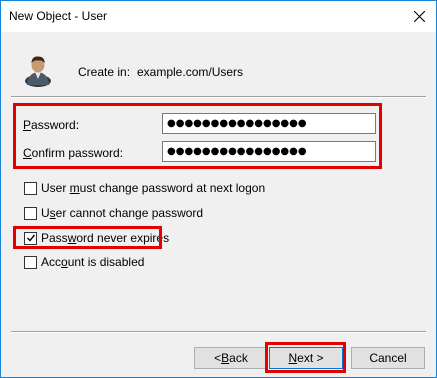  I want to click on checkbox-checked, so click(30, 238).